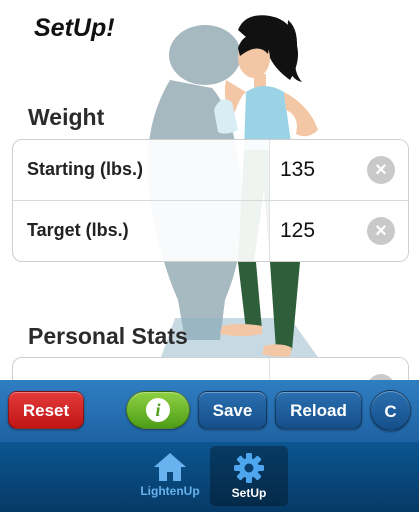 The width and height of the screenshot is (419, 512). I want to click on starting-weight-row: Starting (lbs.) ×, so click(210, 170).